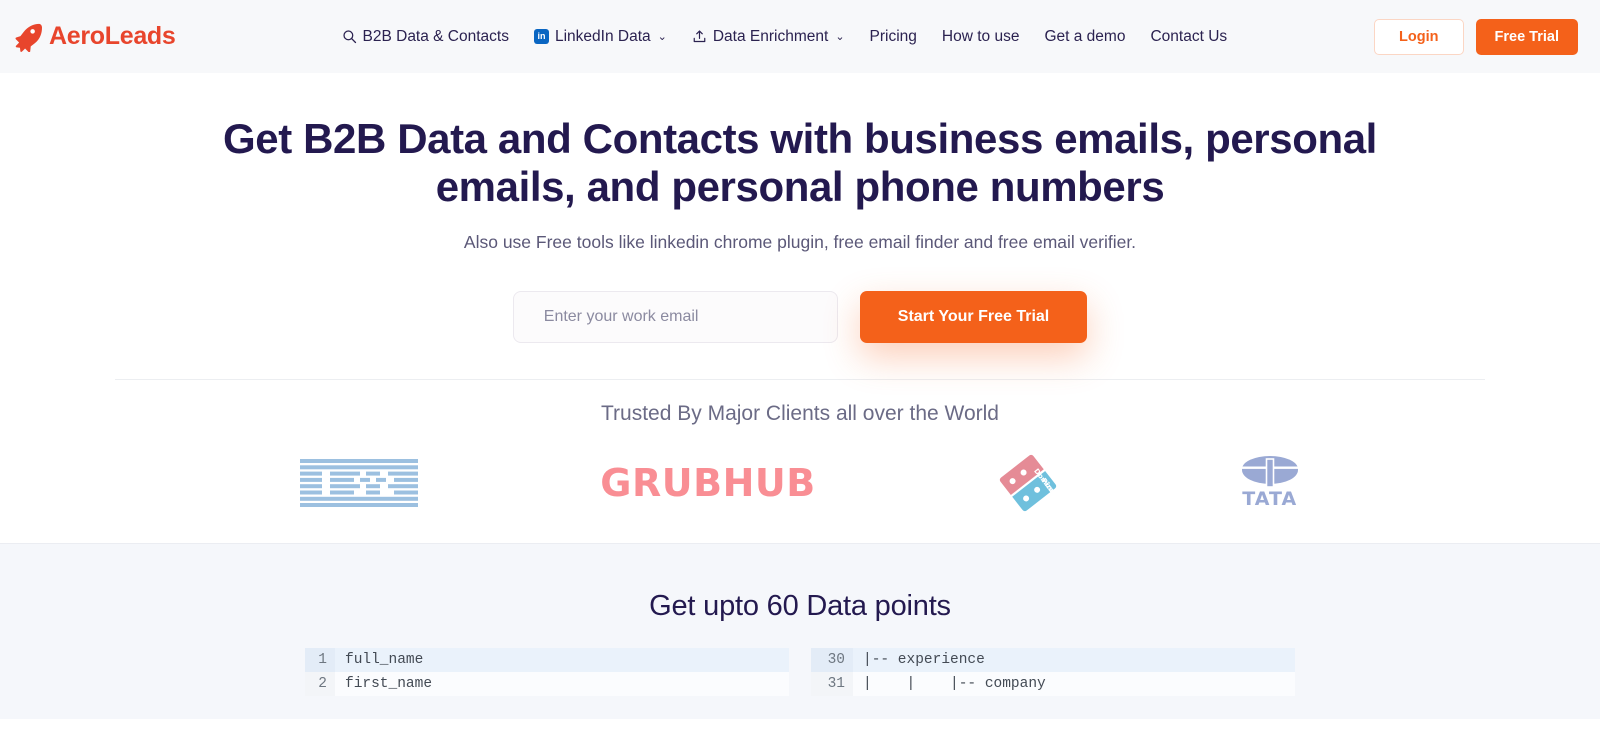  I want to click on upload-icon, so click(699, 36).